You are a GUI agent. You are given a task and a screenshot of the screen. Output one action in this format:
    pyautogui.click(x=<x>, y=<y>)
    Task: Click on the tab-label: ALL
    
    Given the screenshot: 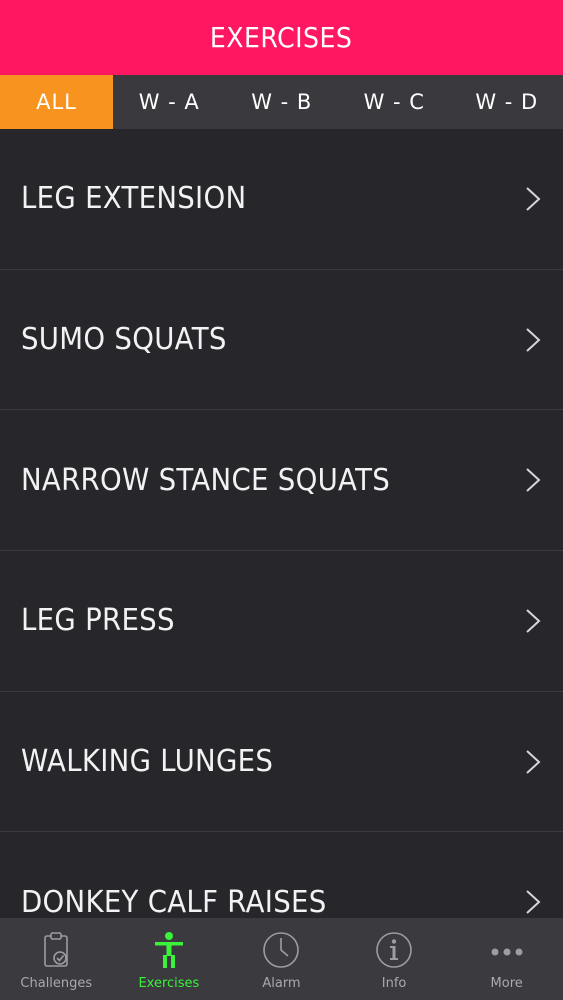 What is the action you would take?
    pyautogui.click(x=56, y=102)
    